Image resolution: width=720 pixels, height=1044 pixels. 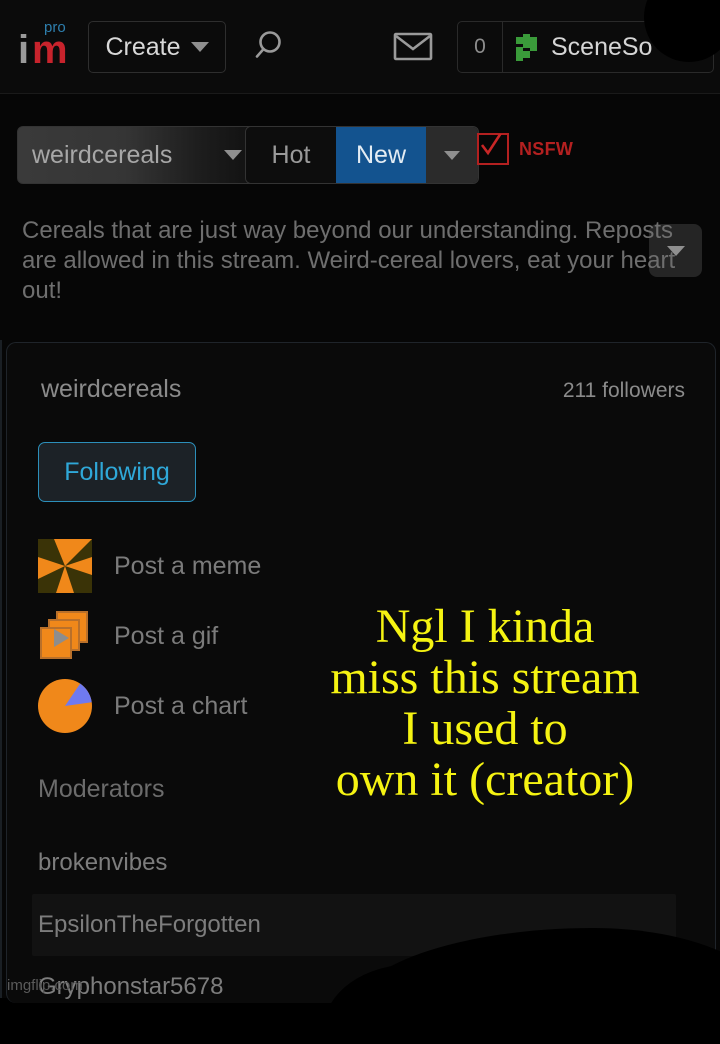 I want to click on envelope-icon, so click(x=413, y=46).